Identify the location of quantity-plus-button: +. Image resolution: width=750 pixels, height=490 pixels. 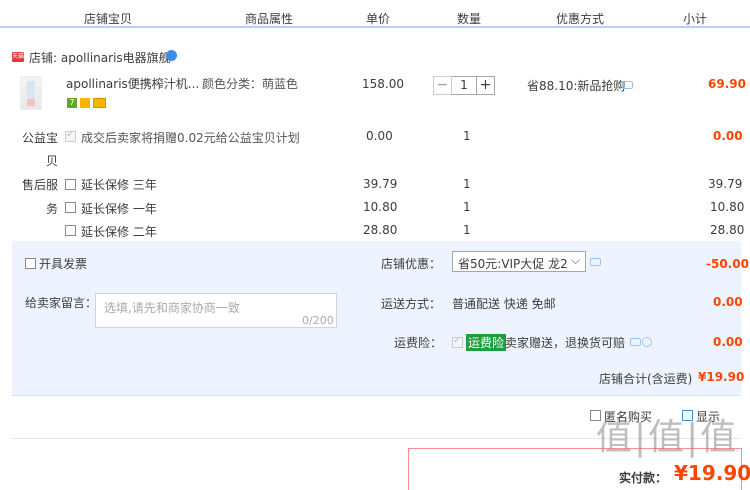
(485, 85).